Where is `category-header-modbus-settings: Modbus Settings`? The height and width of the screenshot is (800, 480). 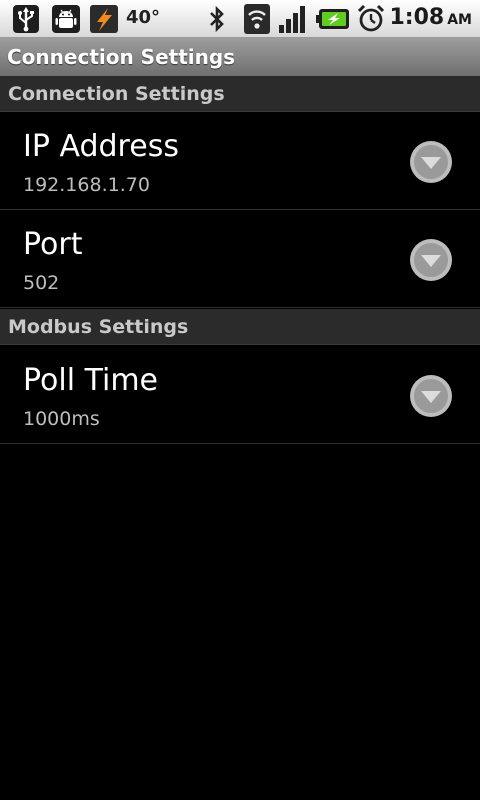
category-header-modbus-settings: Modbus Settings is located at coordinates (240, 327).